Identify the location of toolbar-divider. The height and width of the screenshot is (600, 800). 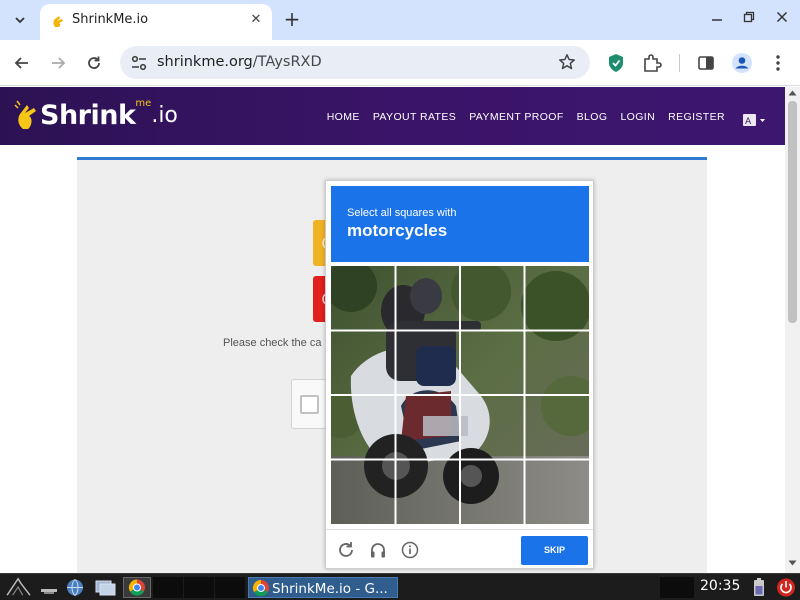
(679, 63).